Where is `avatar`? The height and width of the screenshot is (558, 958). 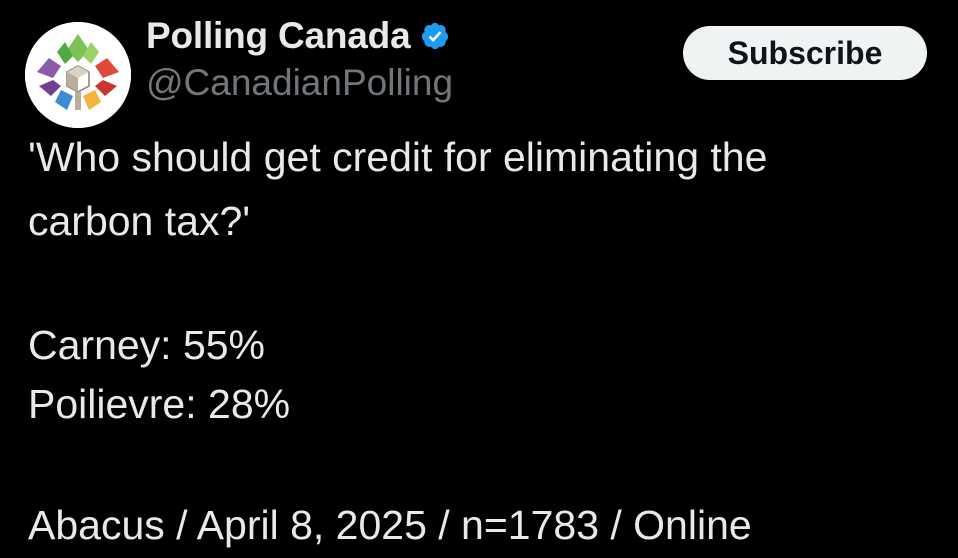 avatar is located at coordinates (78, 75).